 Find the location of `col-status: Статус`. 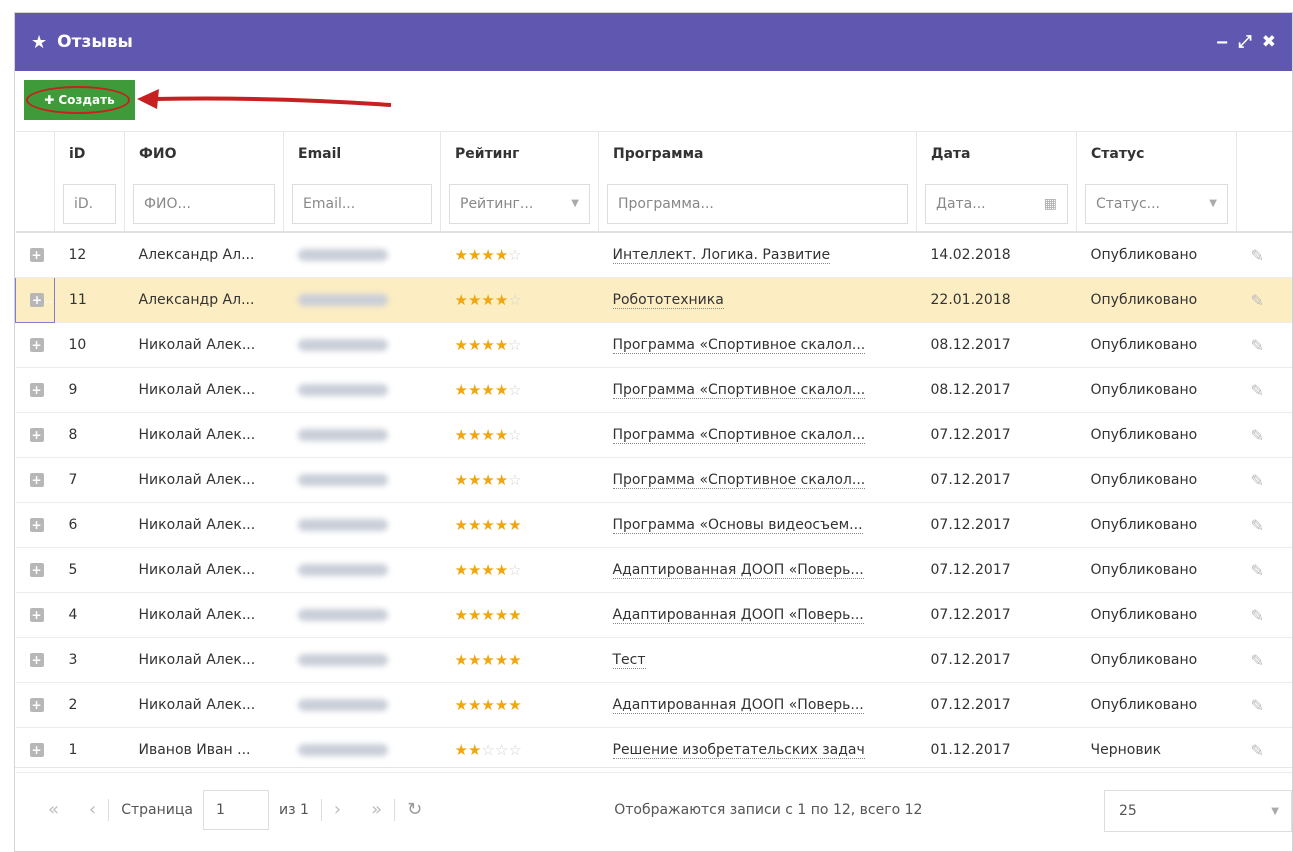

col-status: Статус is located at coordinates (1156, 153).